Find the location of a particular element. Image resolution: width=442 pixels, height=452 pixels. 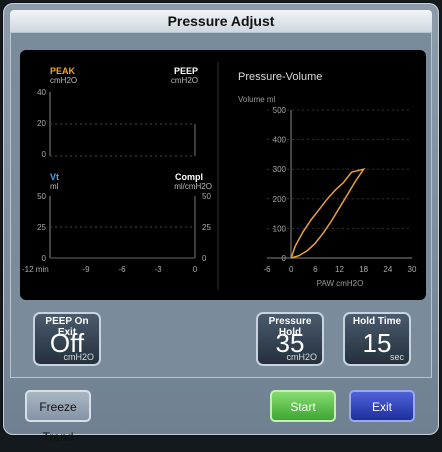

pv-ytick: 500 is located at coordinates (280, 110).